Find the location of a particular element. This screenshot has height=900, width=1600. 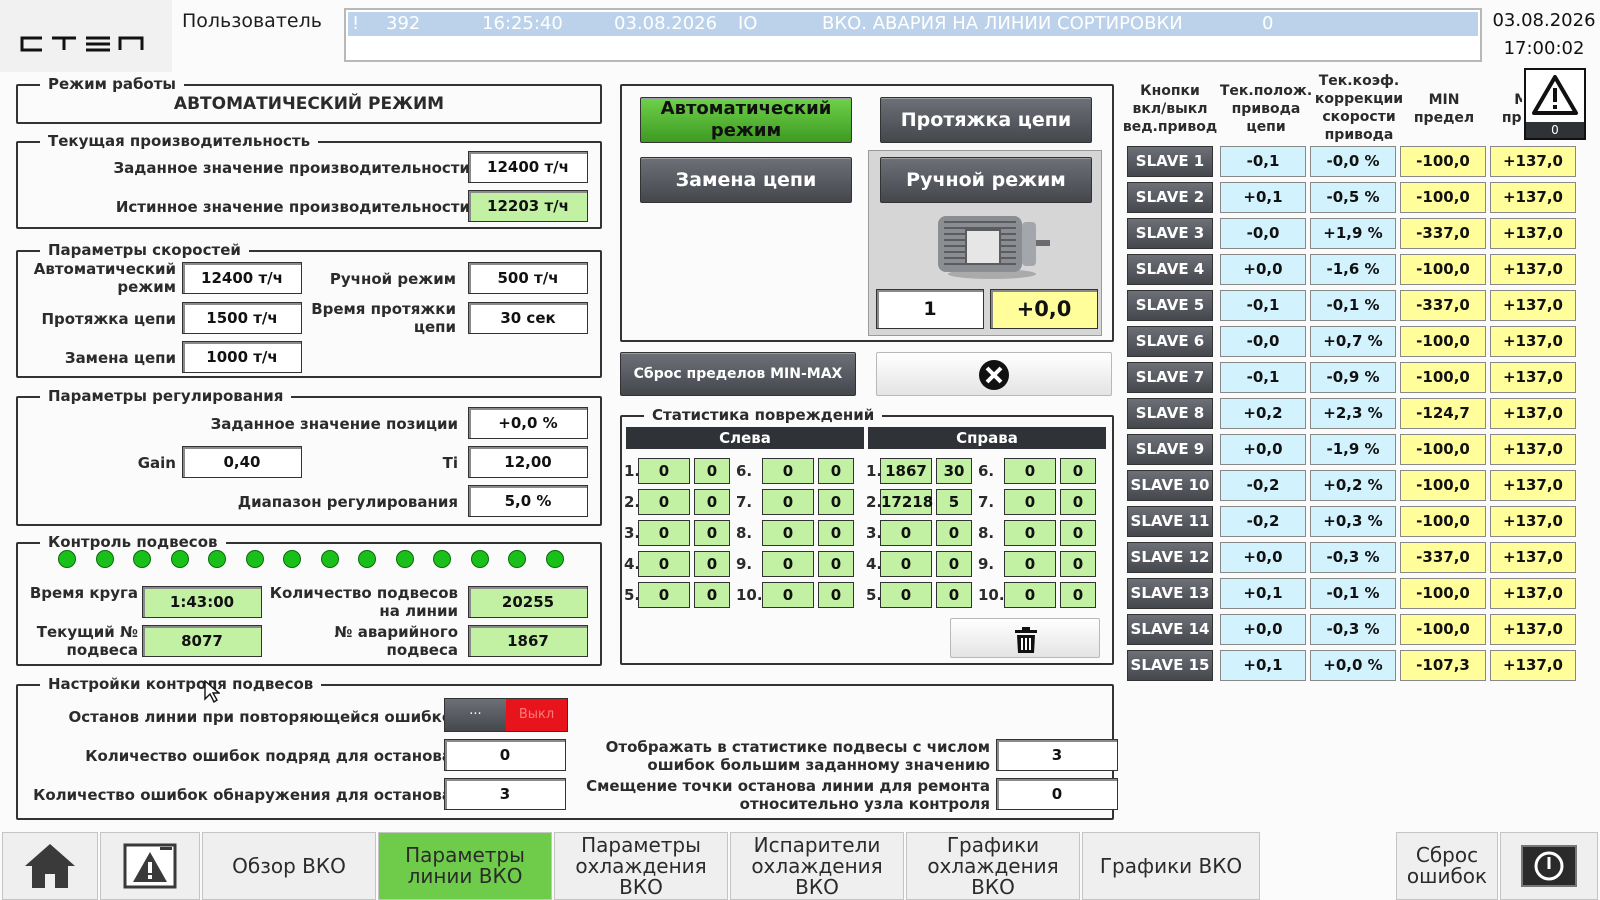

reset-errors-button: Сброс ошибок is located at coordinates (1447, 866).